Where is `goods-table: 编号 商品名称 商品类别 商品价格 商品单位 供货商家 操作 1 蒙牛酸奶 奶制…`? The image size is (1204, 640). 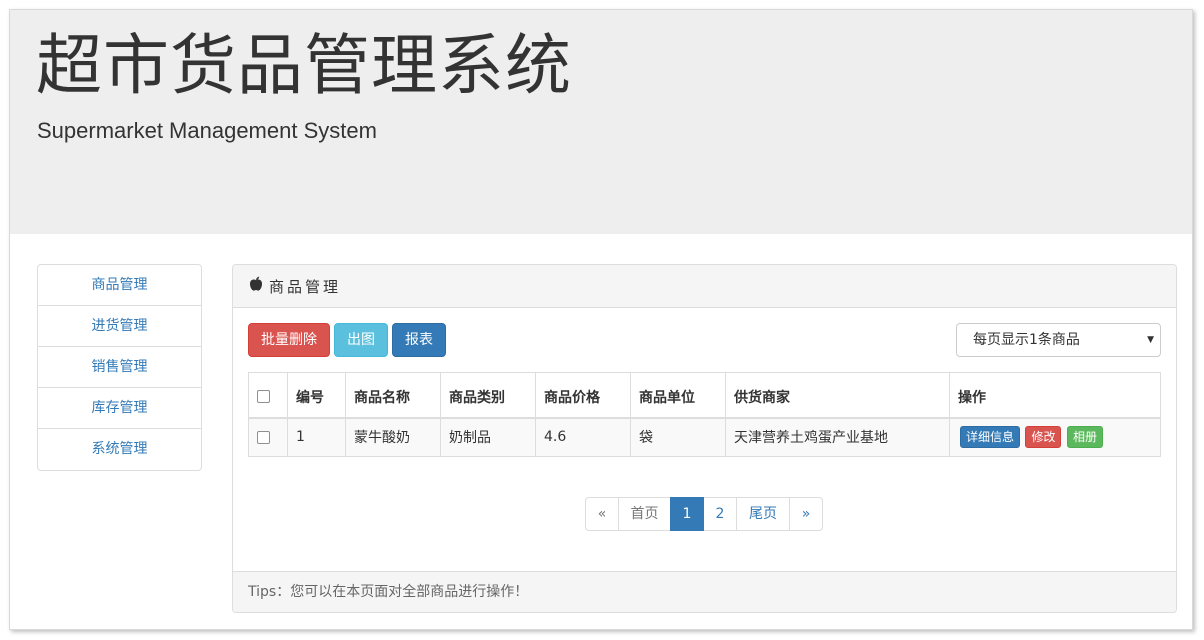 goods-table: 编号 商品名称 商品类别 商品价格 商品单位 供货商家 操作 1 蒙牛酸奶 奶制… is located at coordinates (704, 414).